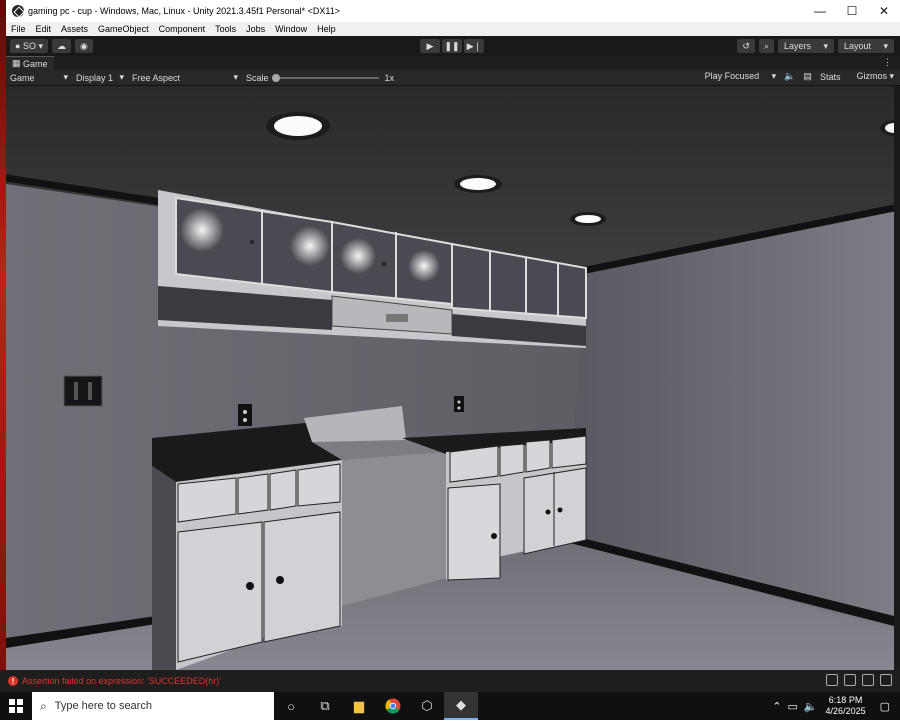  What do you see at coordinates (291, 29) in the screenshot?
I see `menu-window: Window` at bounding box center [291, 29].